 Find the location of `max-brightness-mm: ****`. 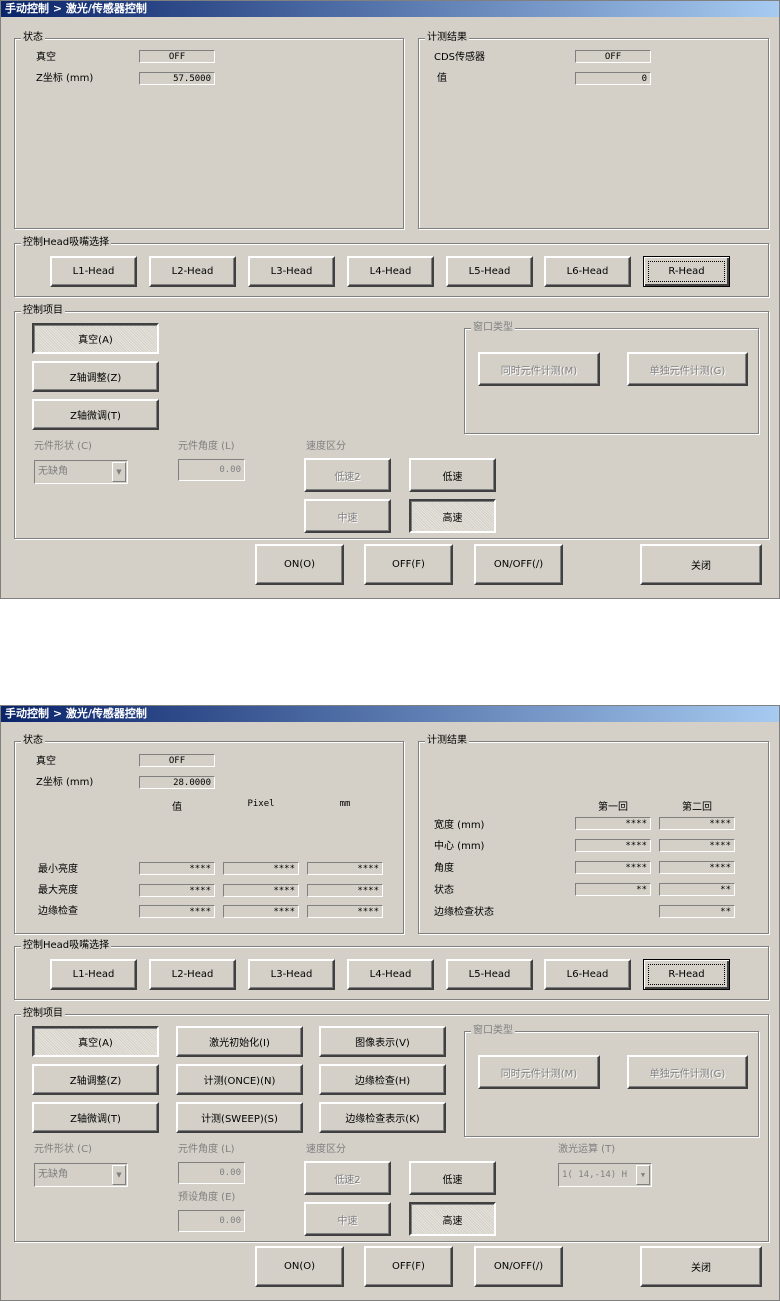

max-brightness-mm: **** is located at coordinates (345, 890).